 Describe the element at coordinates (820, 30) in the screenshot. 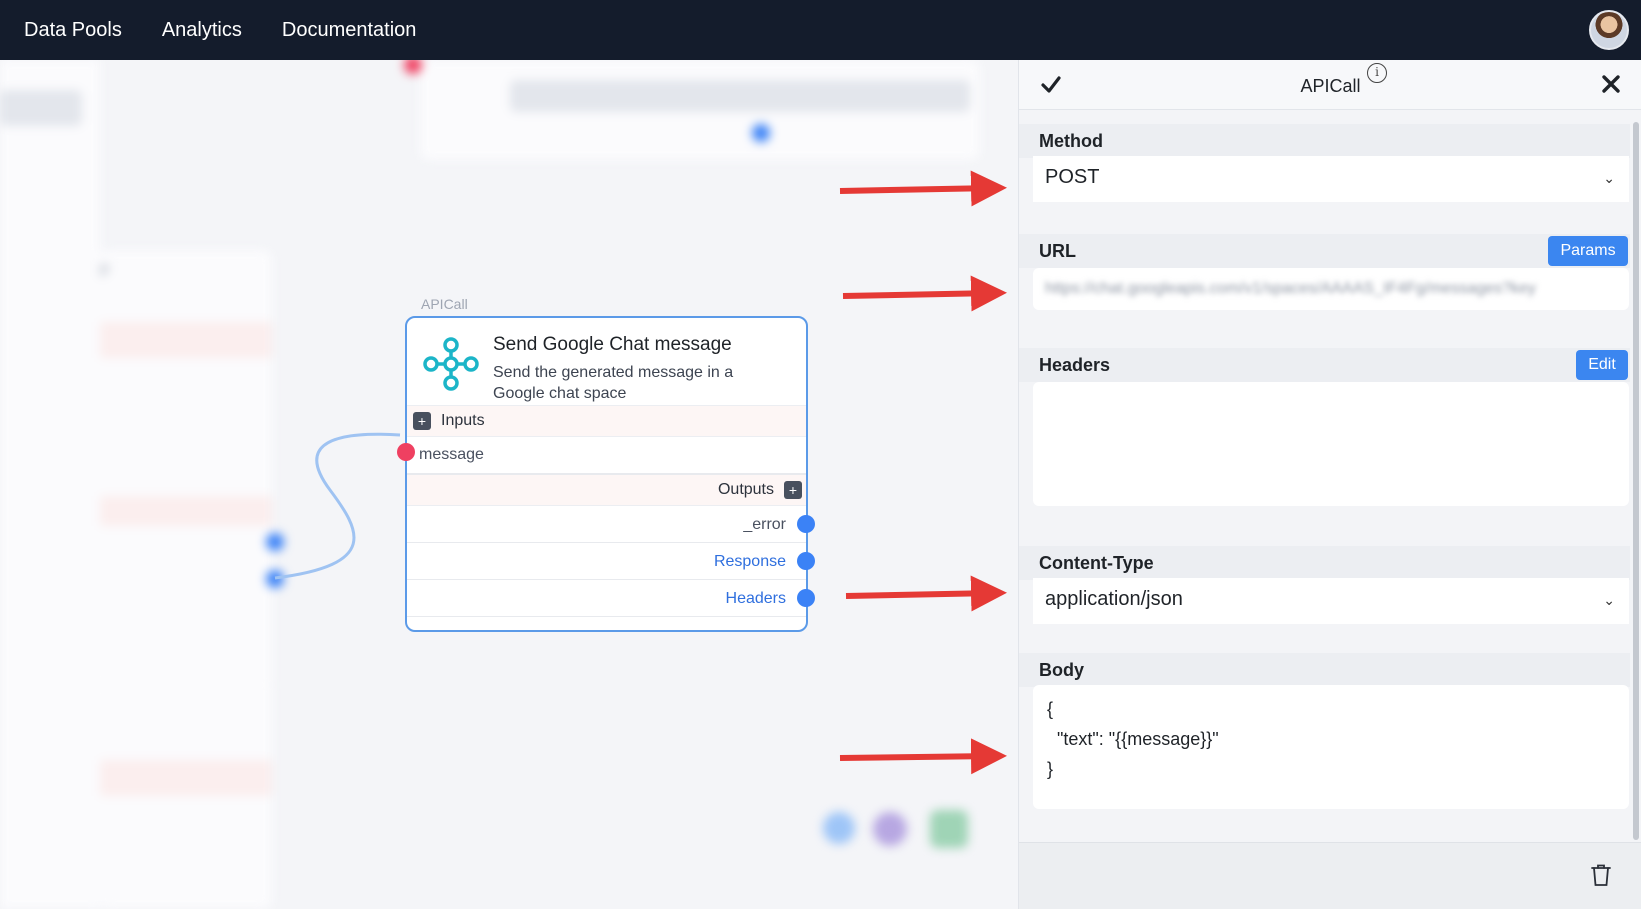

I see `top-nav: Data Pools Analytics Documentation` at that location.